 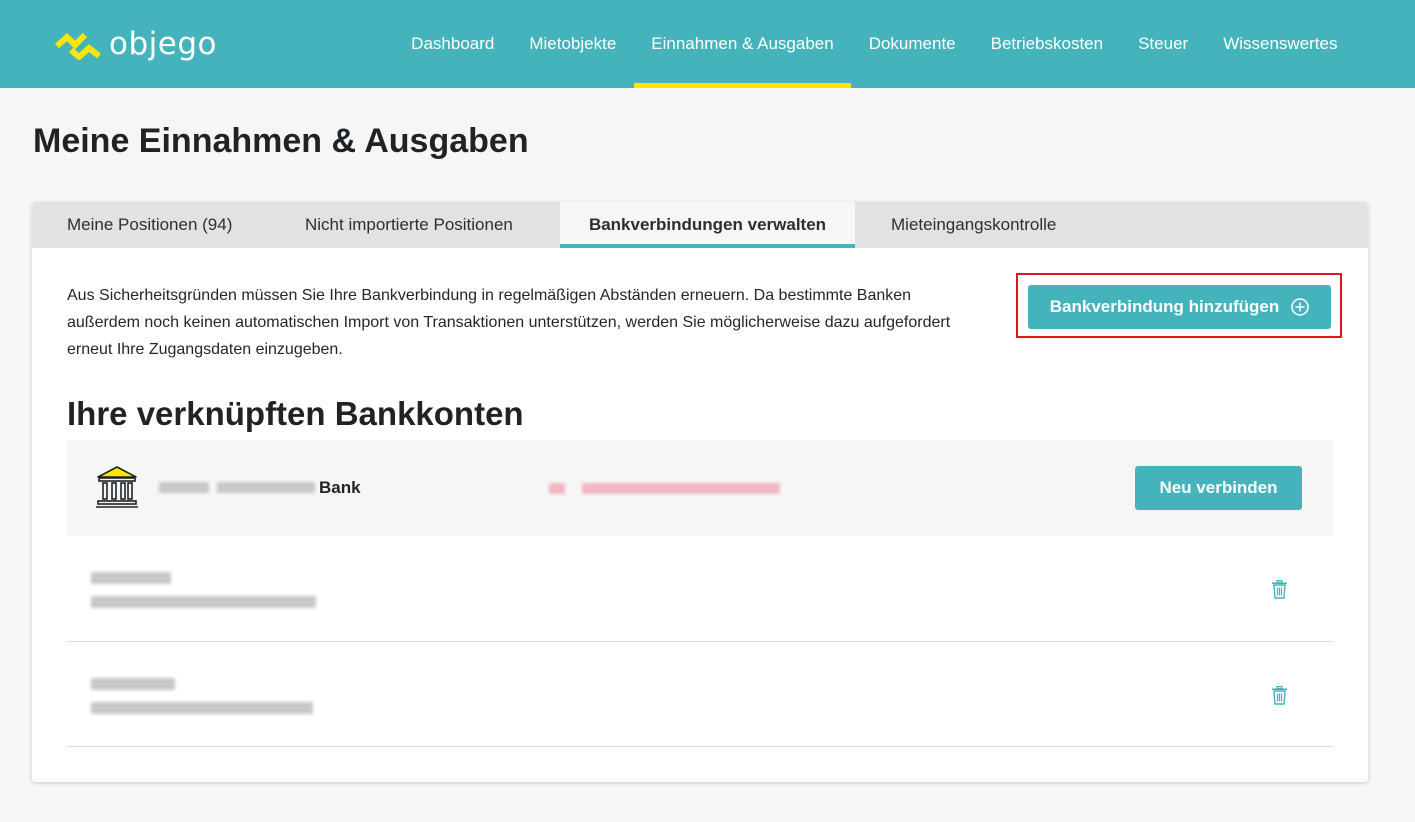 What do you see at coordinates (163, 44) in the screenshot?
I see `brand-name: objego` at bounding box center [163, 44].